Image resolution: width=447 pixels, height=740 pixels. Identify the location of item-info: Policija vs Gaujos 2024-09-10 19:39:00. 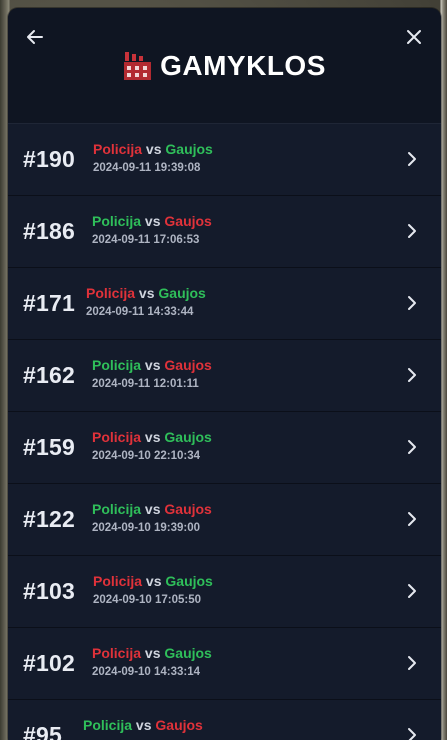
(152, 517).